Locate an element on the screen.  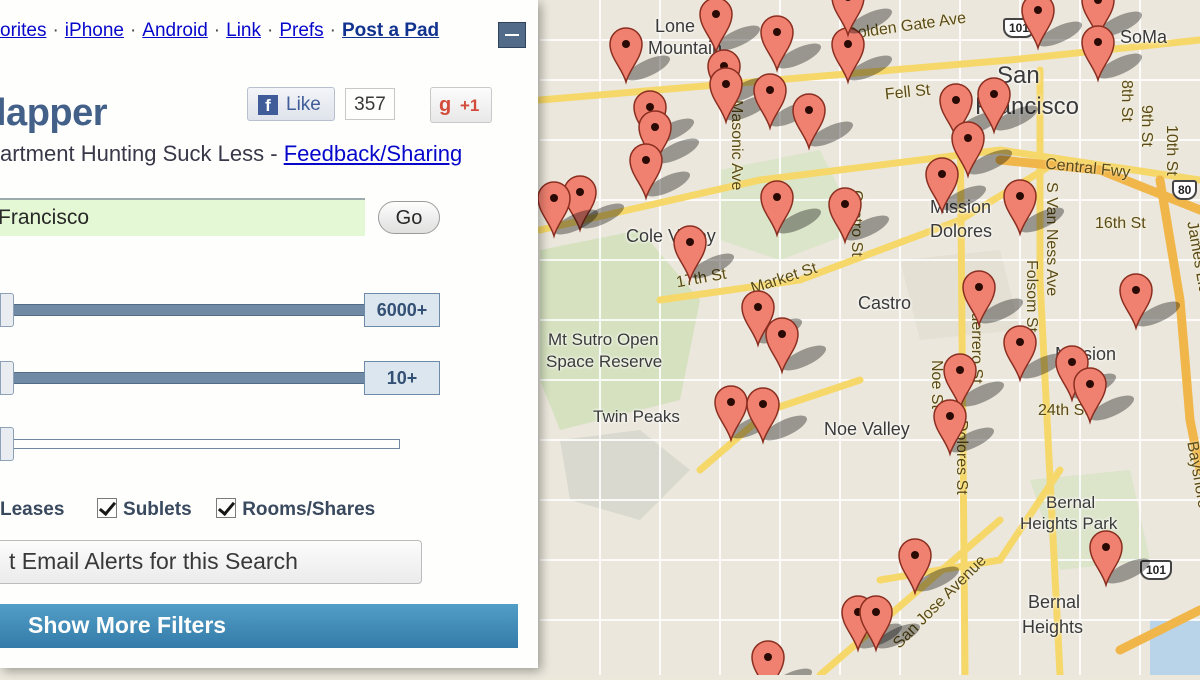
link-post-a-pad: Post a Pad is located at coordinates (390, 30).